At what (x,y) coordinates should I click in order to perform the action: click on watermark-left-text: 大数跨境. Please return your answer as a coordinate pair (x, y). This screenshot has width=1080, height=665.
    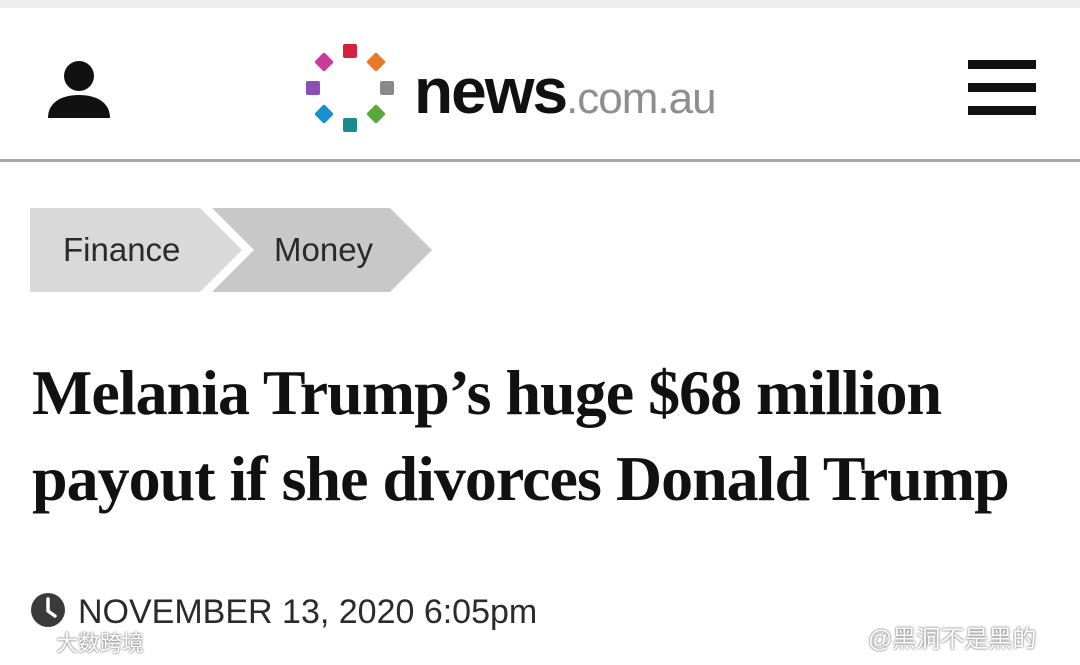
    Looking at the image, I should click on (100, 643).